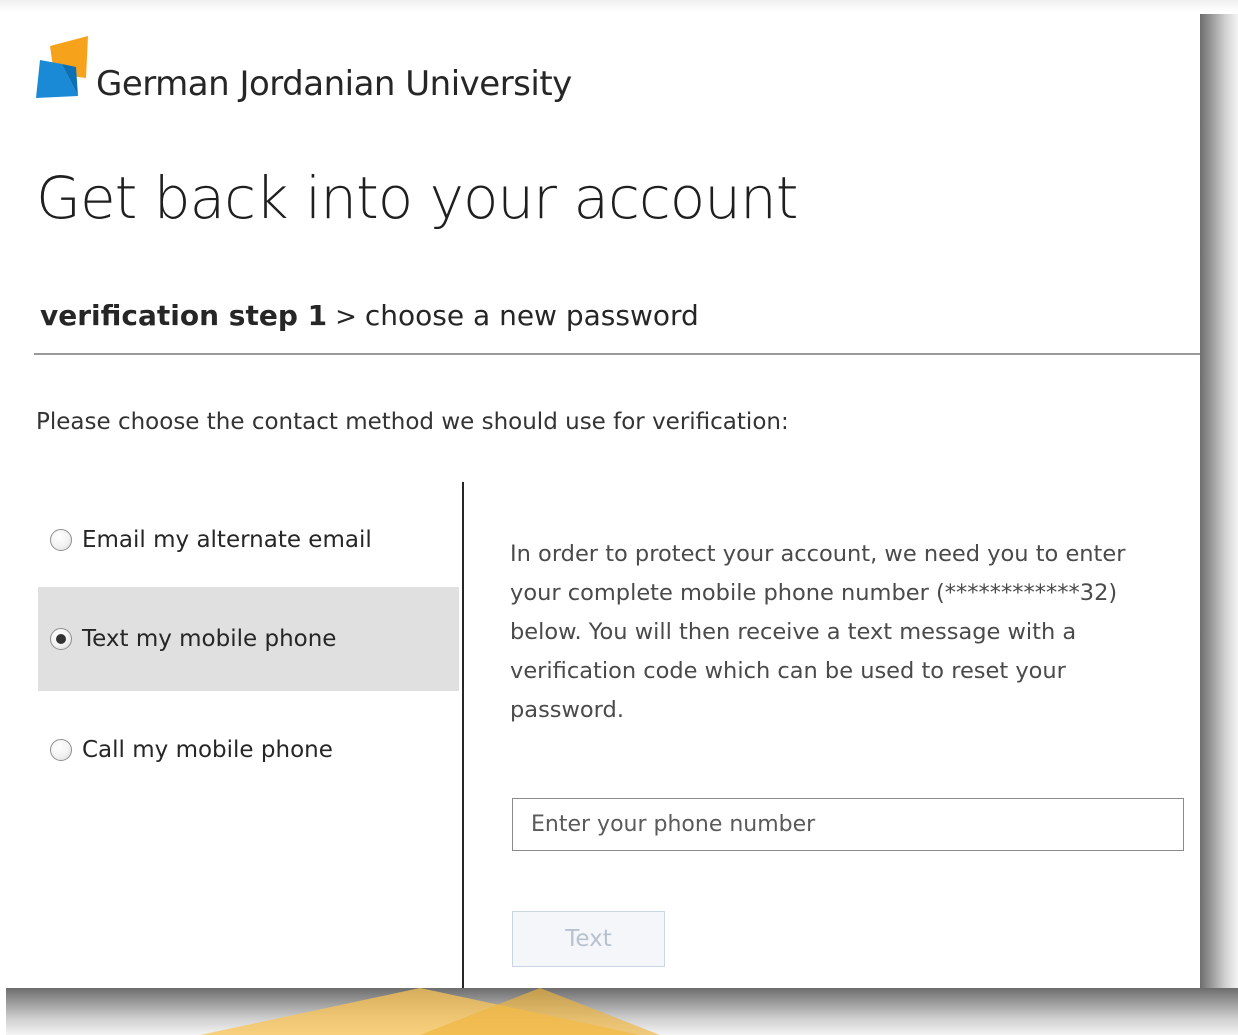 This screenshot has height=1035, width=1238. What do you see at coordinates (62, 67) in the screenshot?
I see `university-logo-icon` at bounding box center [62, 67].